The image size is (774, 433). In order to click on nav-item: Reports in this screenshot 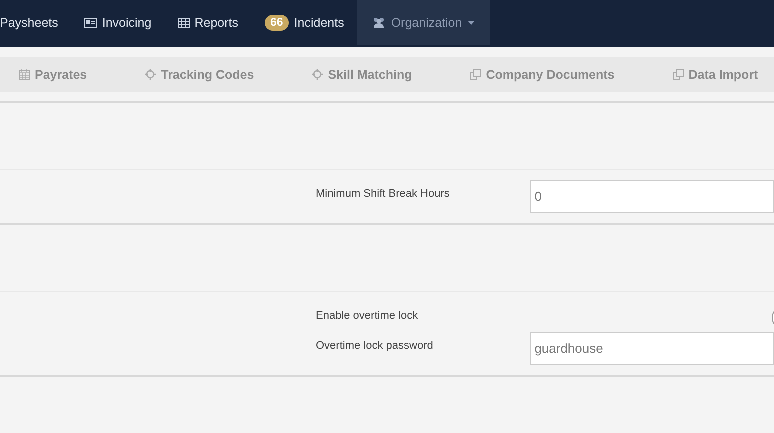, I will do `click(208, 22)`.